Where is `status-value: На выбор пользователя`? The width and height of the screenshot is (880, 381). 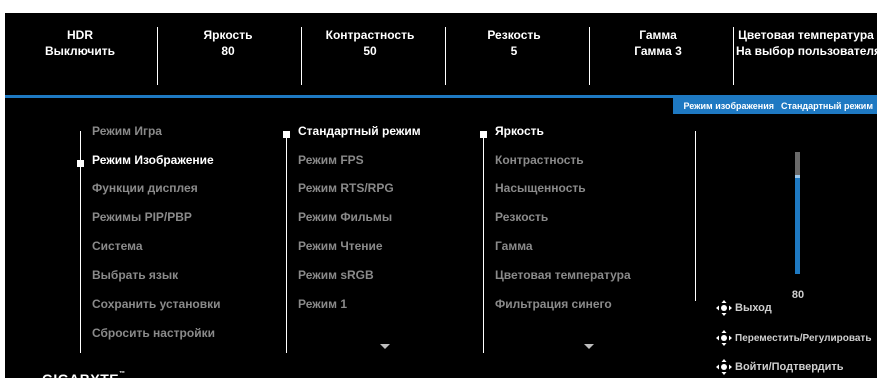
status-value: На выбор пользователя is located at coordinates (808, 51).